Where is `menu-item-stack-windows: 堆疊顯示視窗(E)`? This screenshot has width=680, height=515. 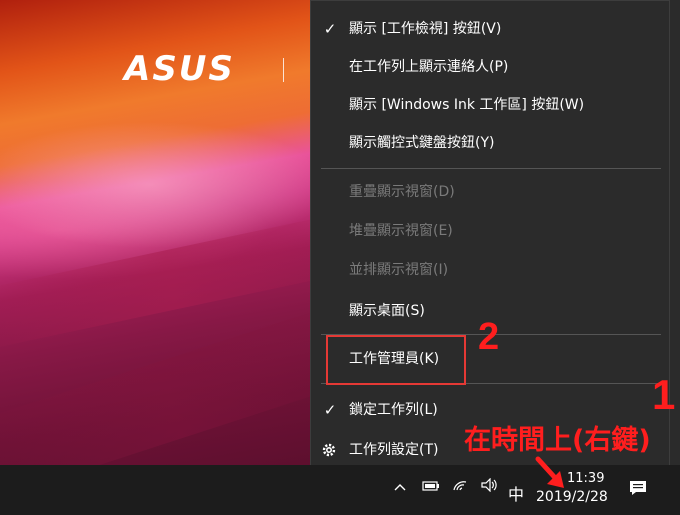 menu-item-stack-windows: 堆疊顯示視窗(E) is located at coordinates (401, 231).